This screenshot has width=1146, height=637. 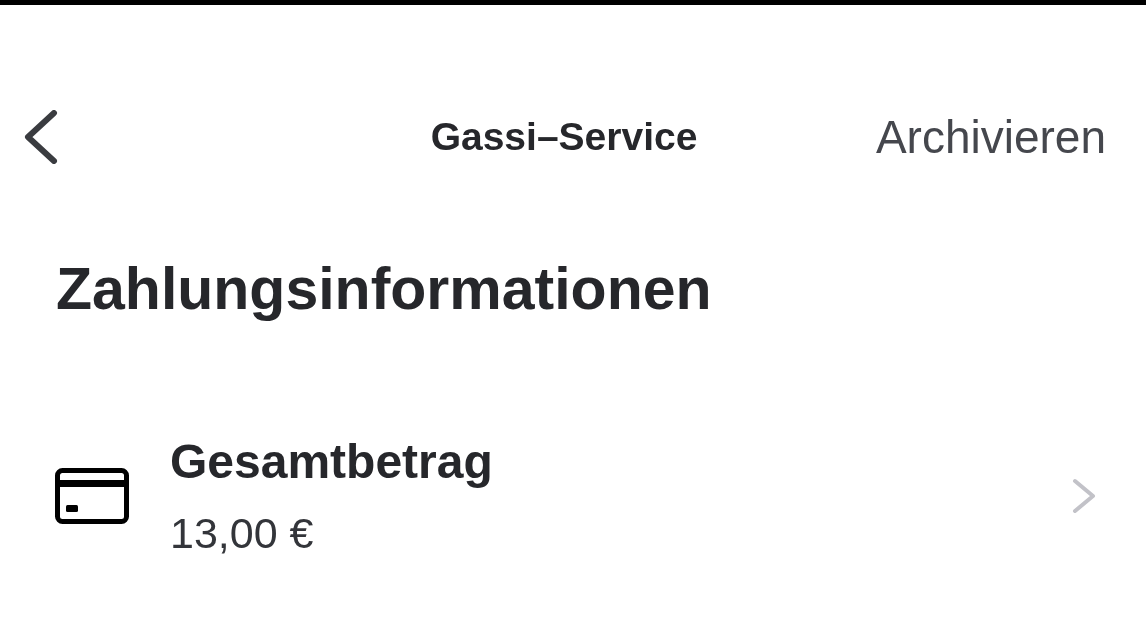 What do you see at coordinates (331, 461) in the screenshot?
I see `row-label: Gesamtbetrag` at bounding box center [331, 461].